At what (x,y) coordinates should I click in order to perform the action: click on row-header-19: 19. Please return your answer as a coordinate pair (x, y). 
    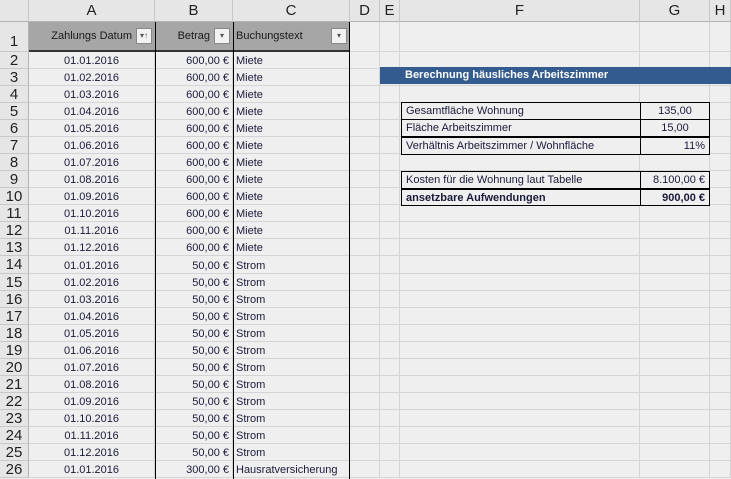
    Looking at the image, I should click on (14, 350).